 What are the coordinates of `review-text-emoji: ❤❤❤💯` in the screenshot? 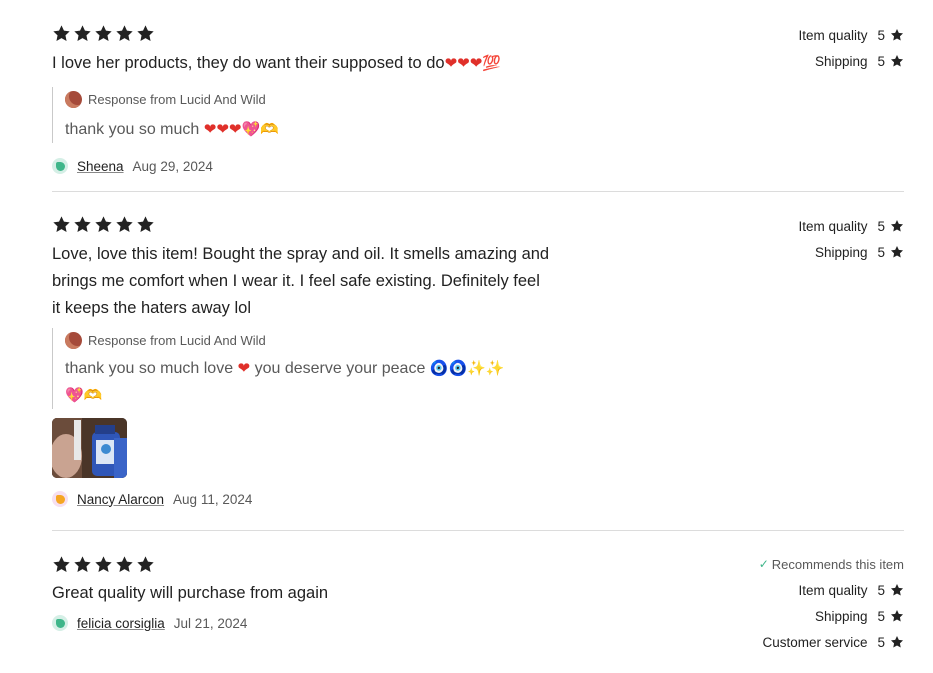 It's located at (472, 63).